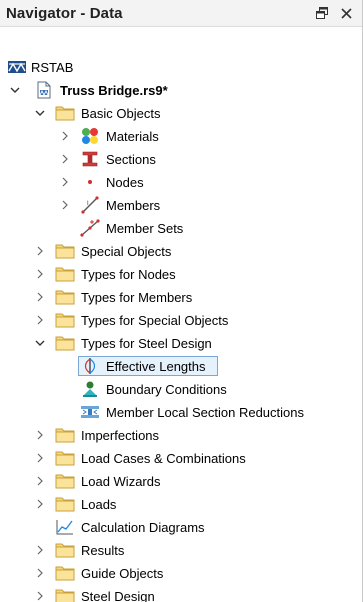  What do you see at coordinates (103, 550) in the screenshot?
I see `tree-item-label: Results` at bounding box center [103, 550].